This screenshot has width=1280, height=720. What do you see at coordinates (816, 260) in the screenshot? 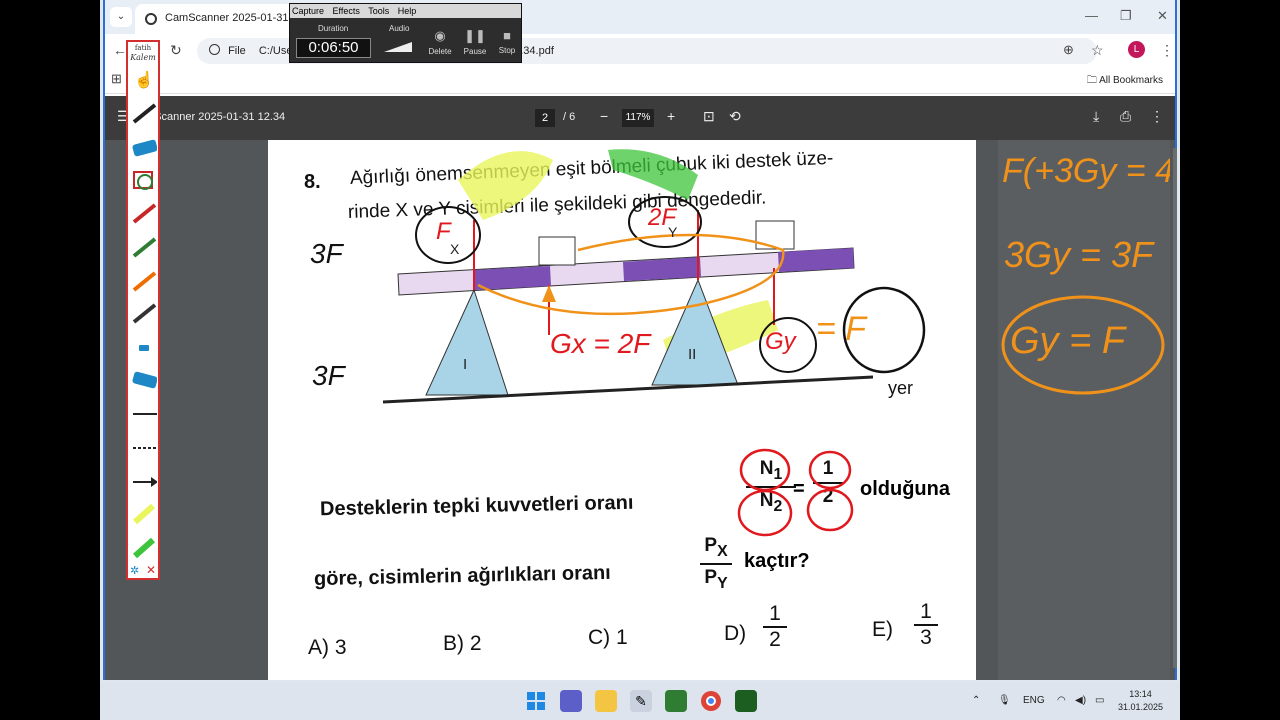
I see `beam-segment` at bounding box center [816, 260].